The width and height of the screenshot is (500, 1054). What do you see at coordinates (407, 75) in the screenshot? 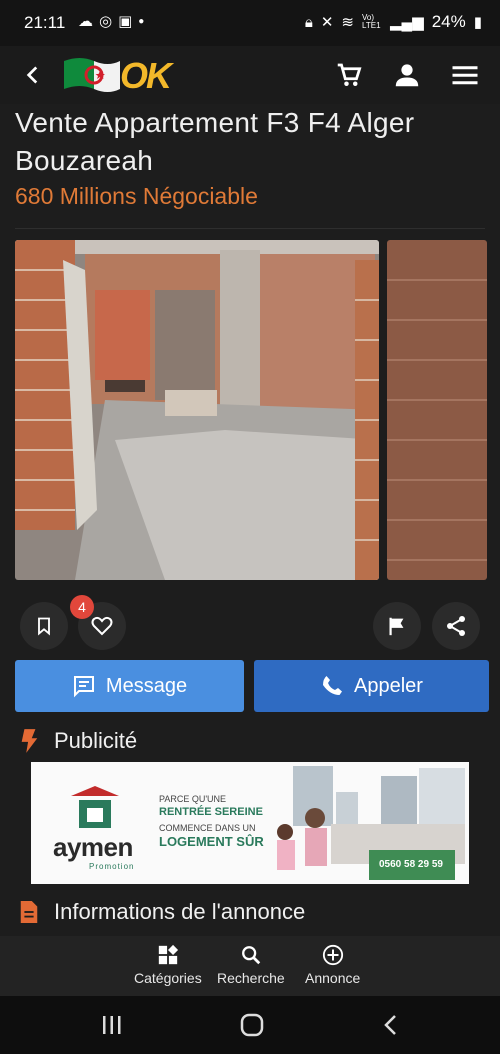
I see `account-icon` at bounding box center [407, 75].